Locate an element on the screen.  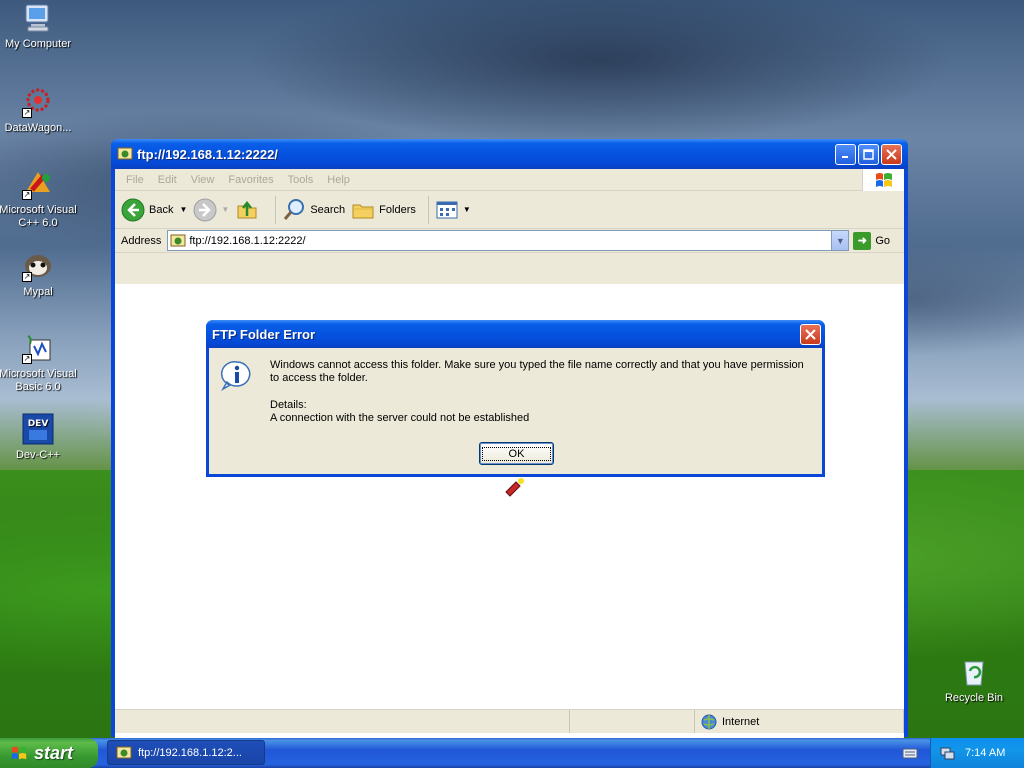
address-bar: Address ftp://192.168.1.12:2222/ ▼ ➜ Go is located at coordinates (509, 241).